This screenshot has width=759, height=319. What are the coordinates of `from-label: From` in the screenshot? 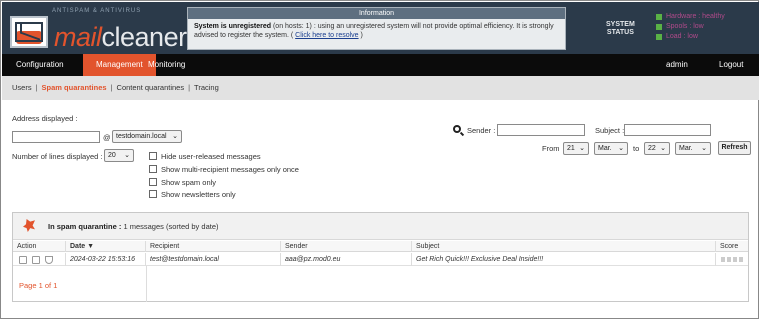 It's located at (551, 148).